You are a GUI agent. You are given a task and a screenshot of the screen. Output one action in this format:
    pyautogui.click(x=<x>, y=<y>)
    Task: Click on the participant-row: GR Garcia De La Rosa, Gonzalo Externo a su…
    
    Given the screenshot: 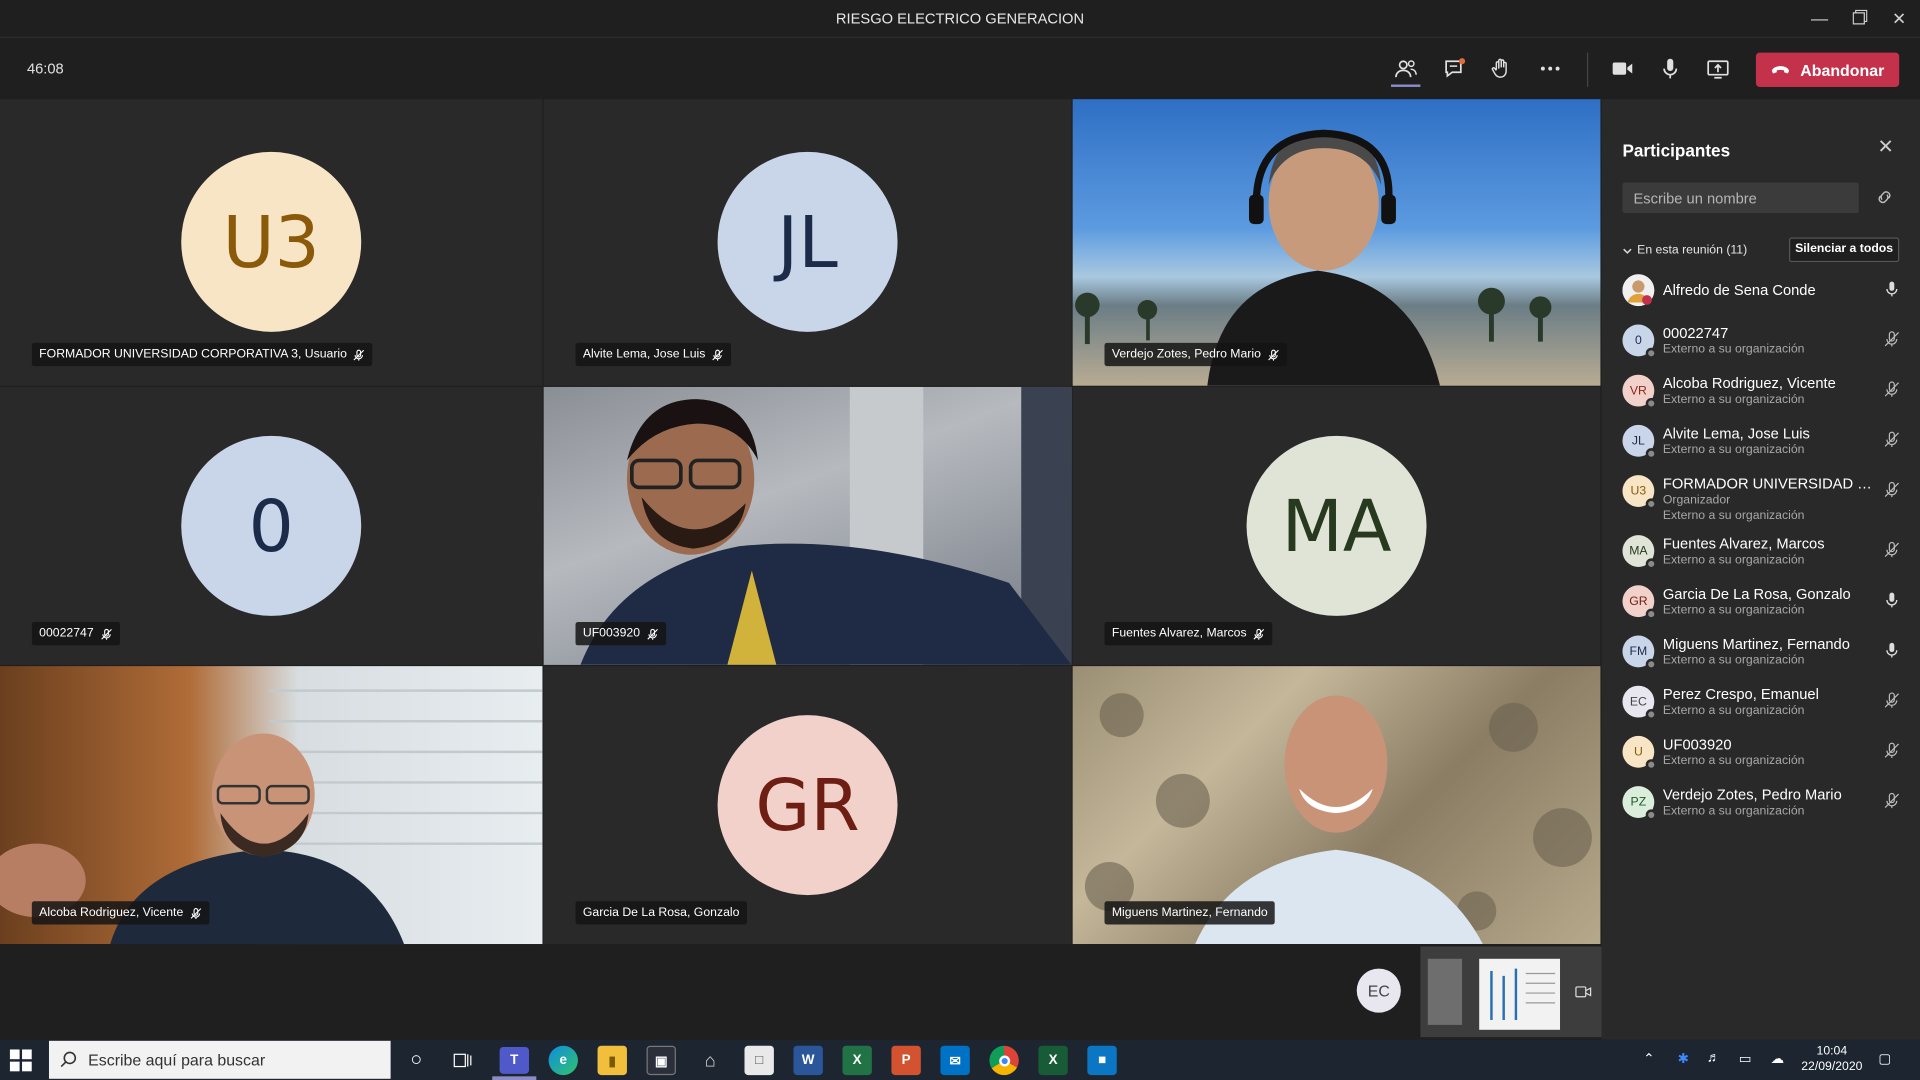 What is the action you would take?
    pyautogui.click(x=1761, y=602)
    